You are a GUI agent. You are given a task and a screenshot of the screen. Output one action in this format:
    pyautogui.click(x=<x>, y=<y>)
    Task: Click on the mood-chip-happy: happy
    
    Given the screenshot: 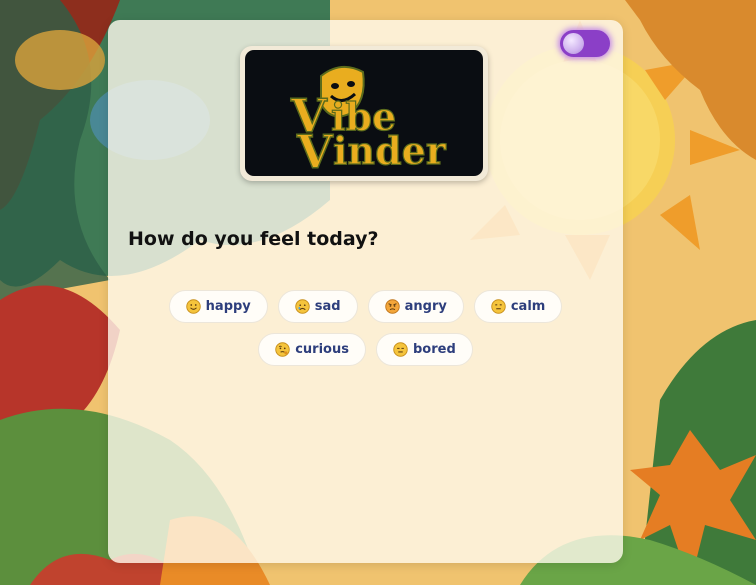 What is the action you would take?
    pyautogui.click(x=218, y=306)
    